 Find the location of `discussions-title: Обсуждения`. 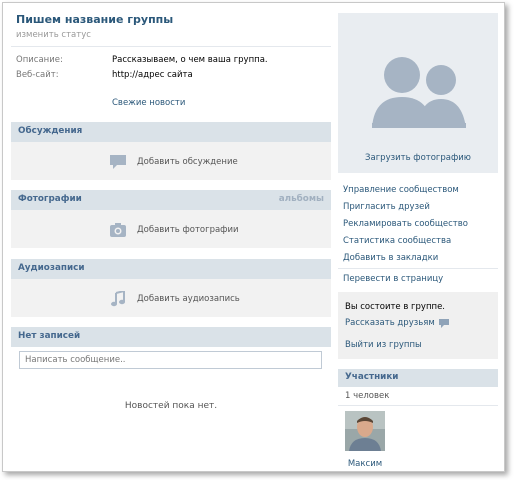

discussions-title: Обсуждения is located at coordinates (50, 131).